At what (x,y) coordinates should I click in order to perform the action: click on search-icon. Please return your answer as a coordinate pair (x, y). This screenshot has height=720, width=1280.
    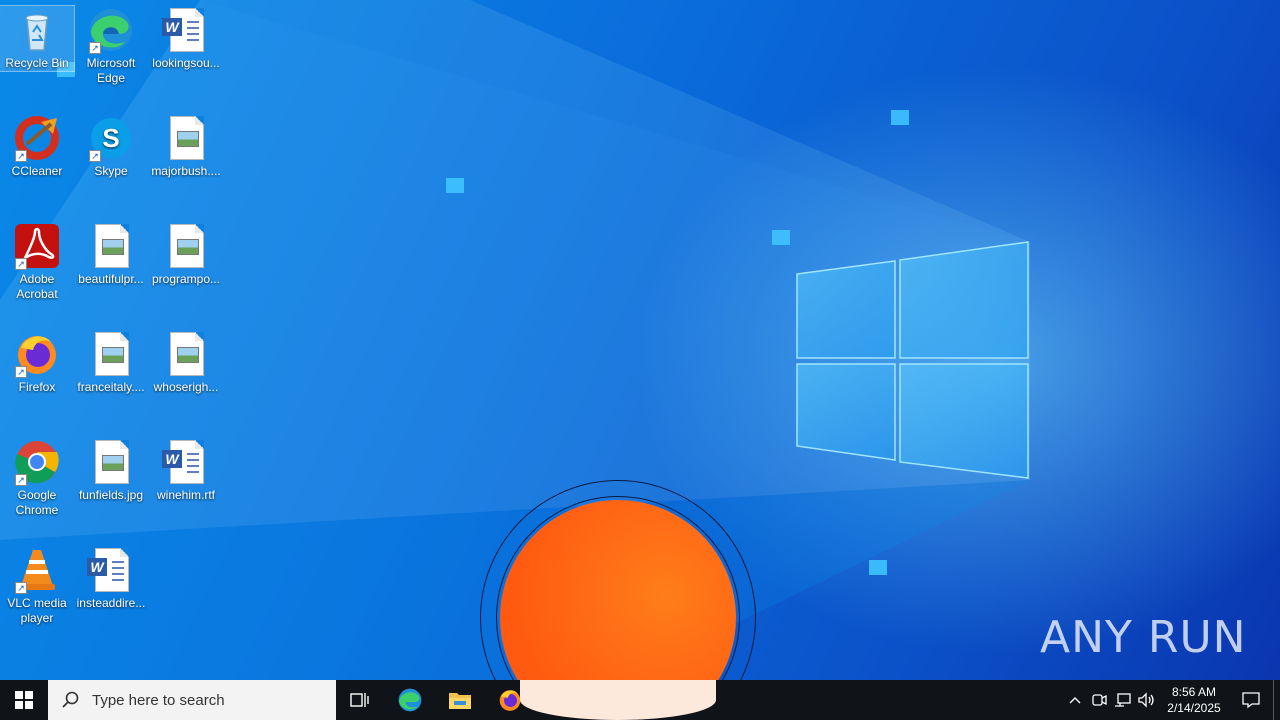
    Looking at the image, I should click on (71, 700).